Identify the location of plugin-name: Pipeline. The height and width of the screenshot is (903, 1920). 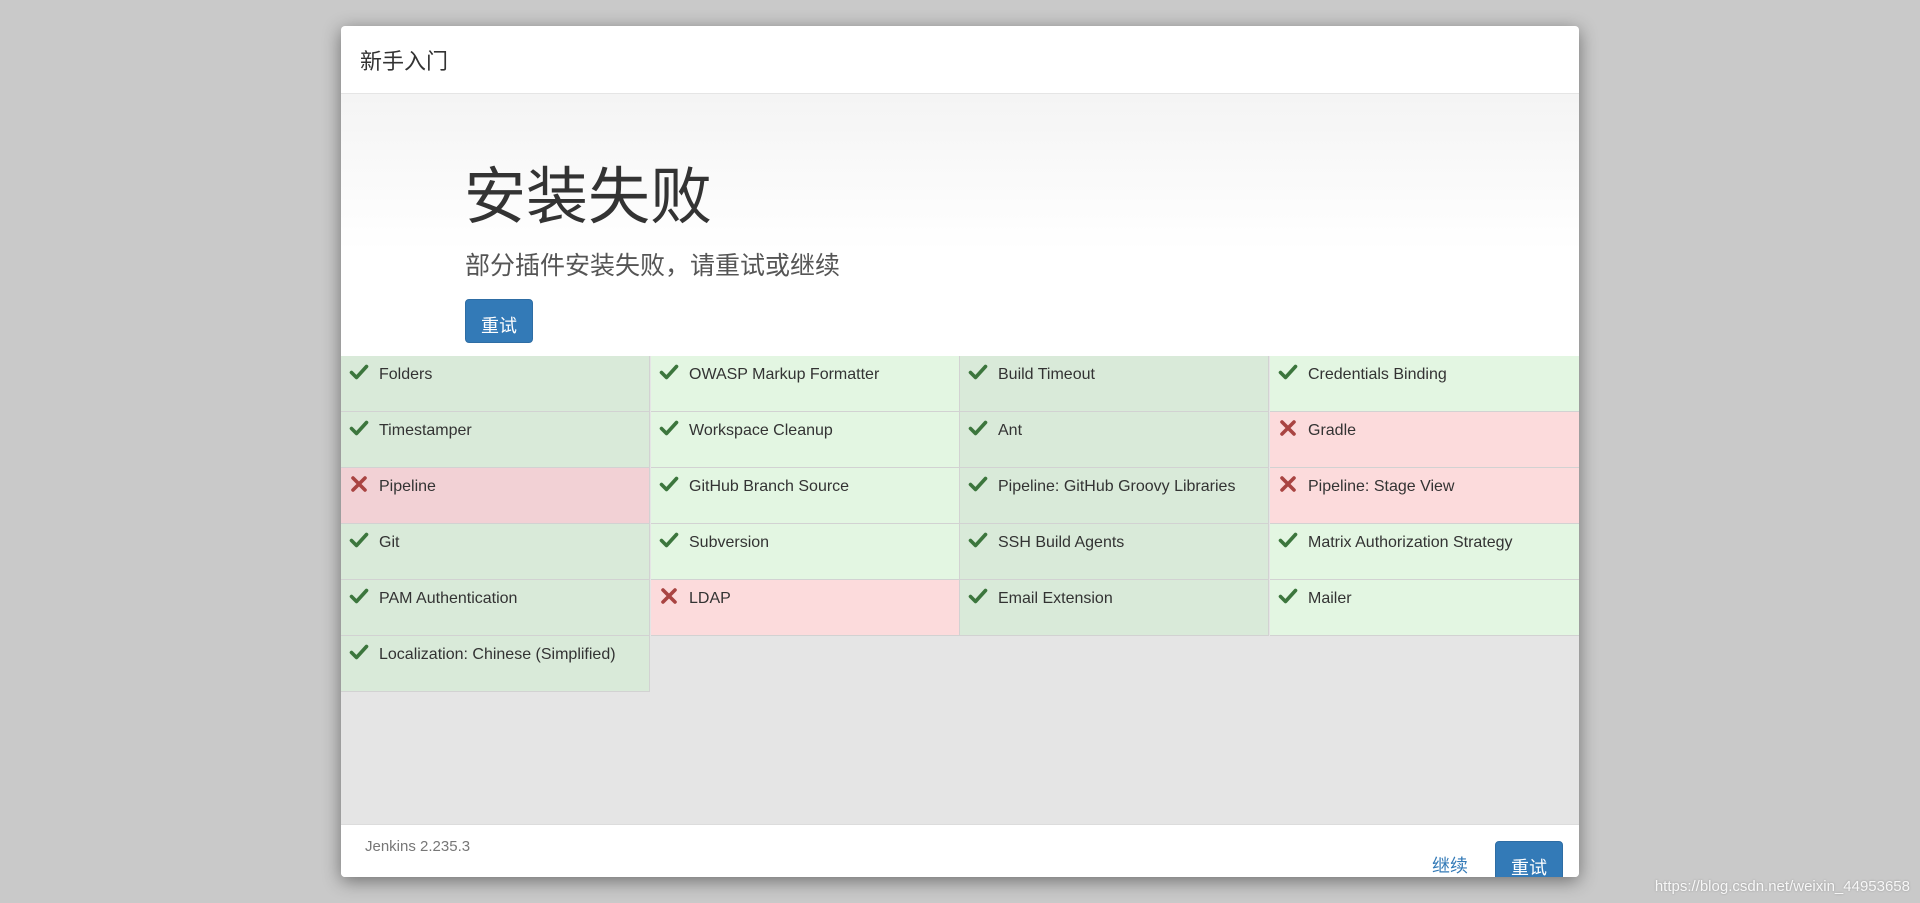
(407, 486).